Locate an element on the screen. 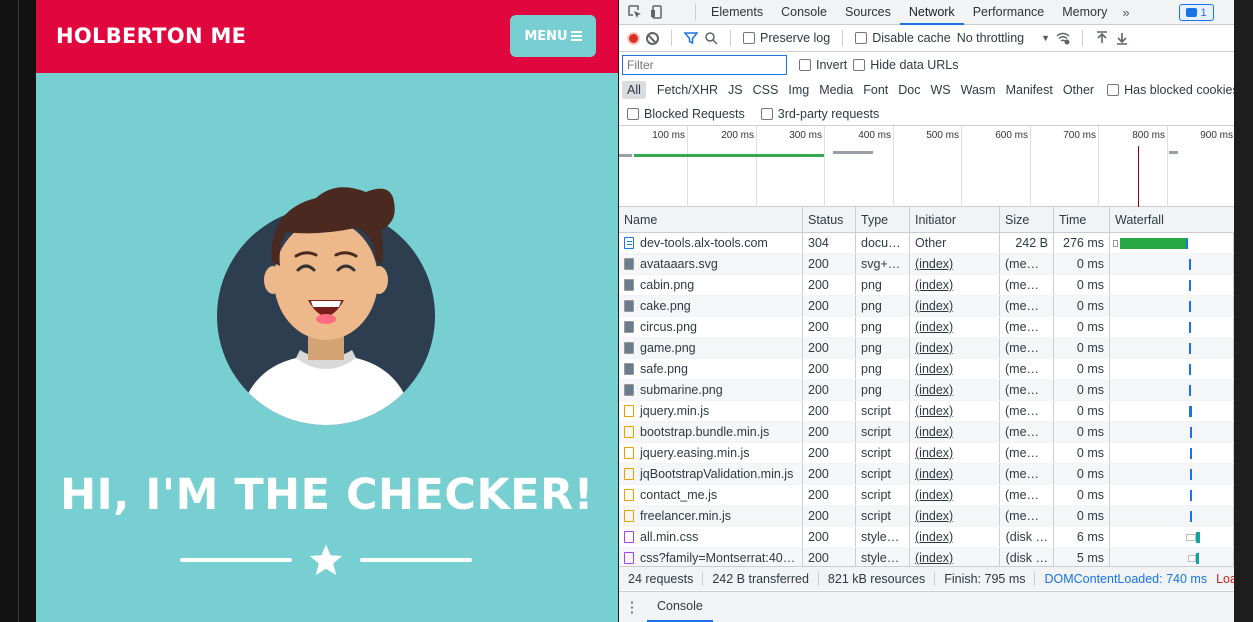 The height and width of the screenshot is (622, 1253). request-name-cell: all.min.css is located at coordinates (711, 537).